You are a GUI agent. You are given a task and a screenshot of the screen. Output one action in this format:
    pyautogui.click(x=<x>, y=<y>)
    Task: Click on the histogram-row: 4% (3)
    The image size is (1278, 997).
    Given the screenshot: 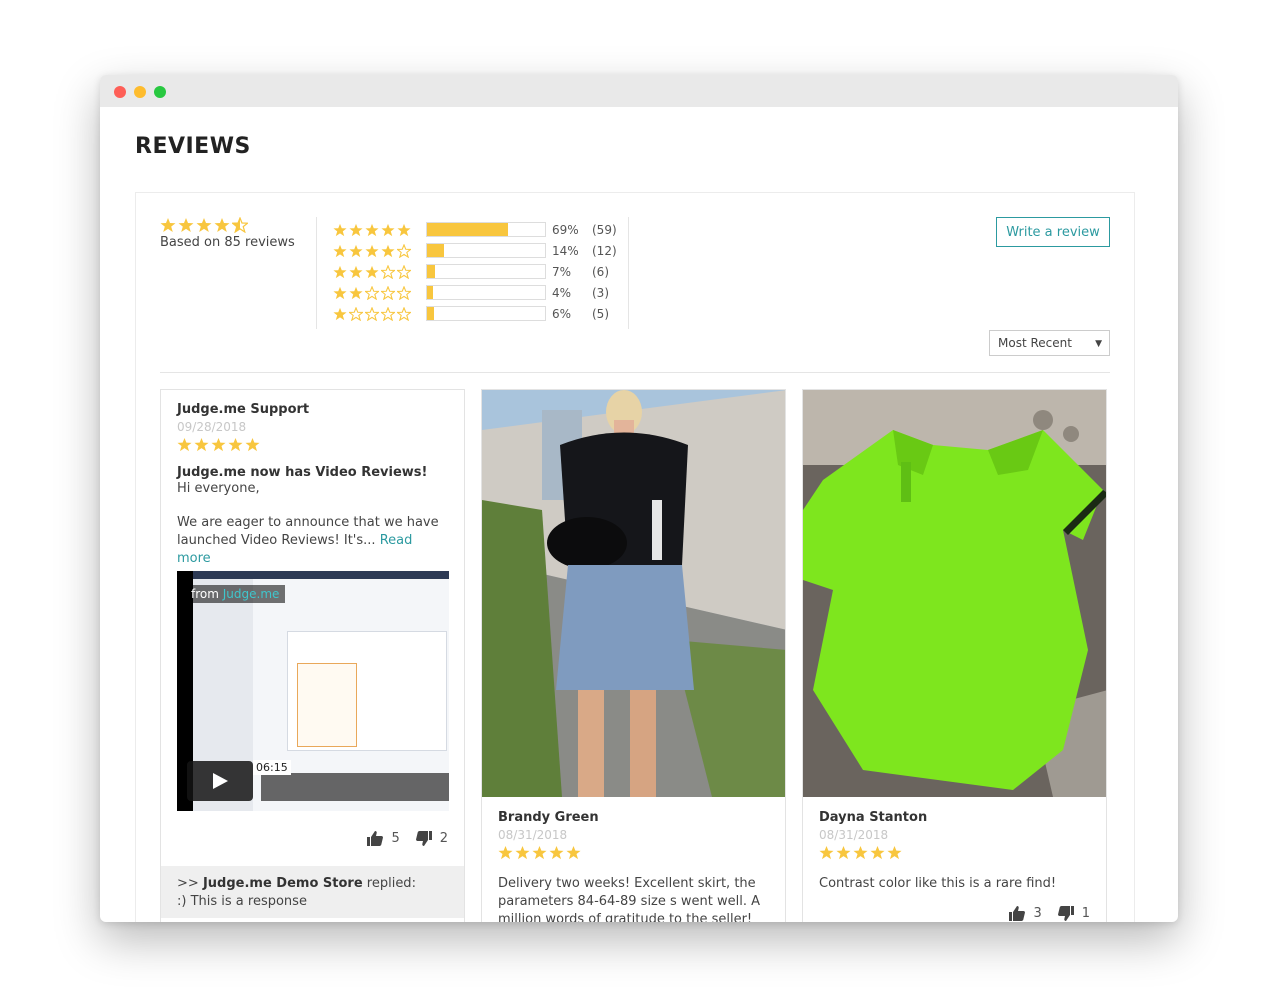 What is the action you would take?
    pyautogui.click(x=475, y=292)
    